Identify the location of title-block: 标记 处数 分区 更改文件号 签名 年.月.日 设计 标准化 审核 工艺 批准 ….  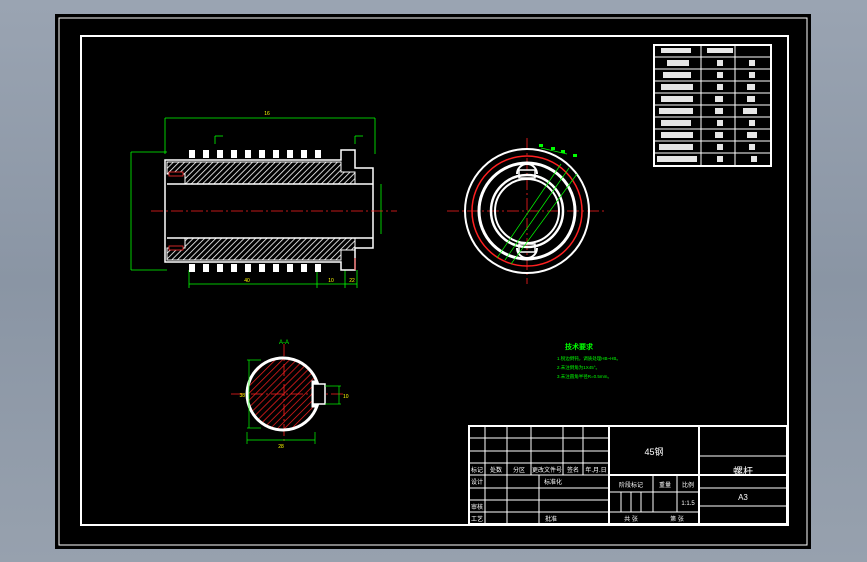
(628, 475).